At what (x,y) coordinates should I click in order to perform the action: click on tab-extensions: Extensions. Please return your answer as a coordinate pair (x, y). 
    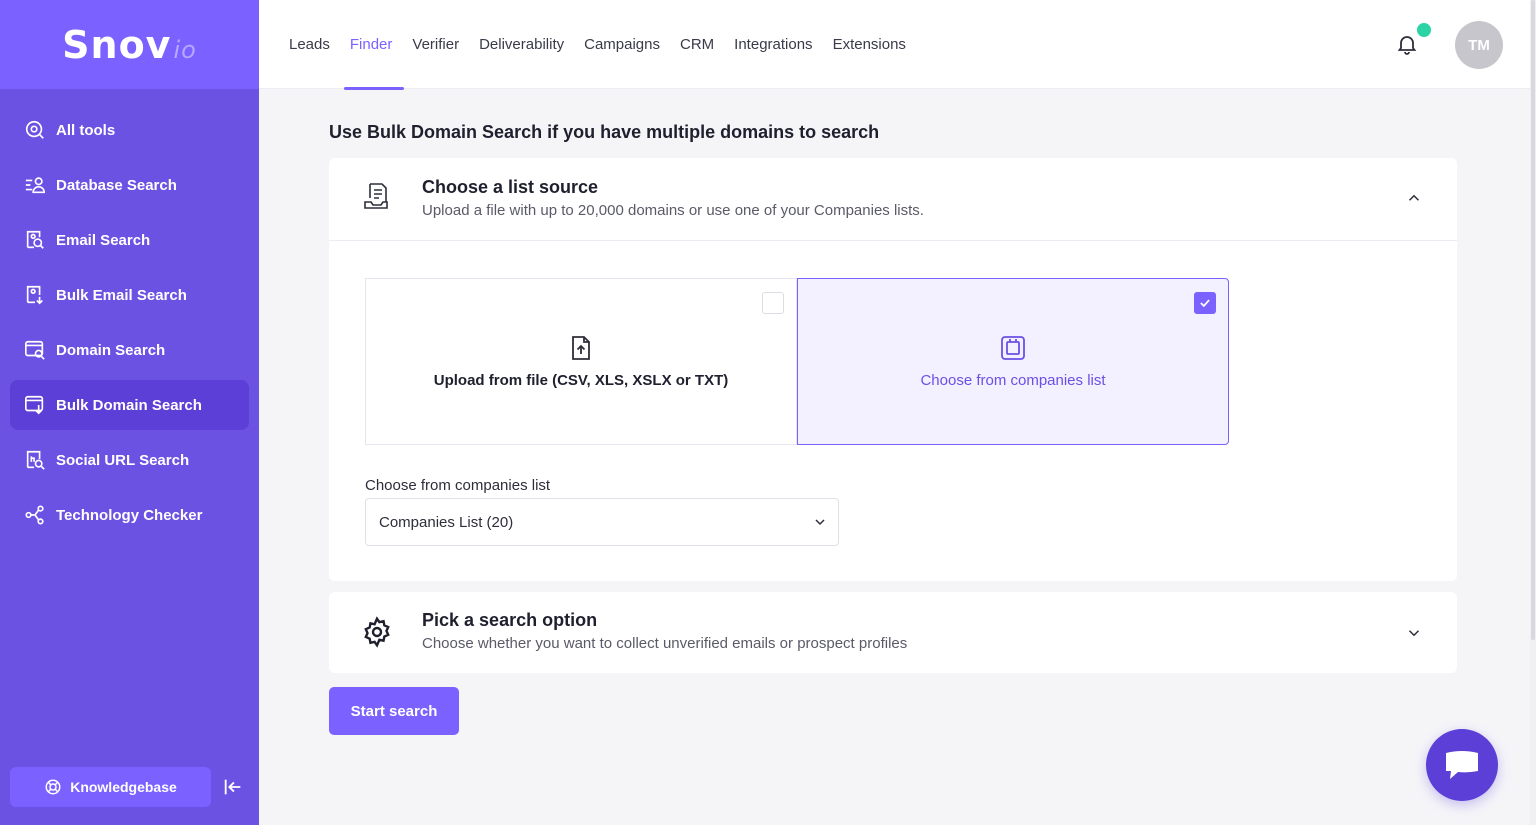
    Looking at the image, I should click on (869, 44).